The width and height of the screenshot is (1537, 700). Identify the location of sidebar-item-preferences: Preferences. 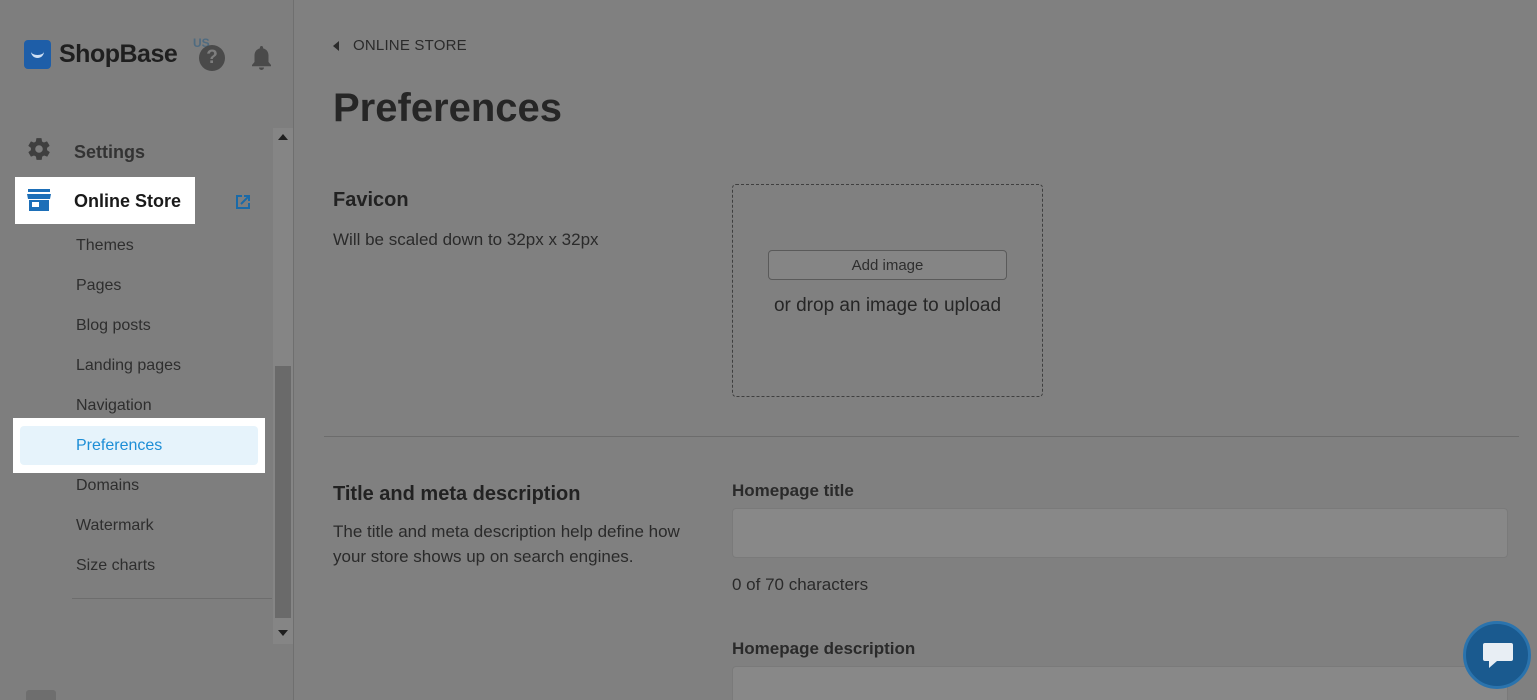
(139, 445).